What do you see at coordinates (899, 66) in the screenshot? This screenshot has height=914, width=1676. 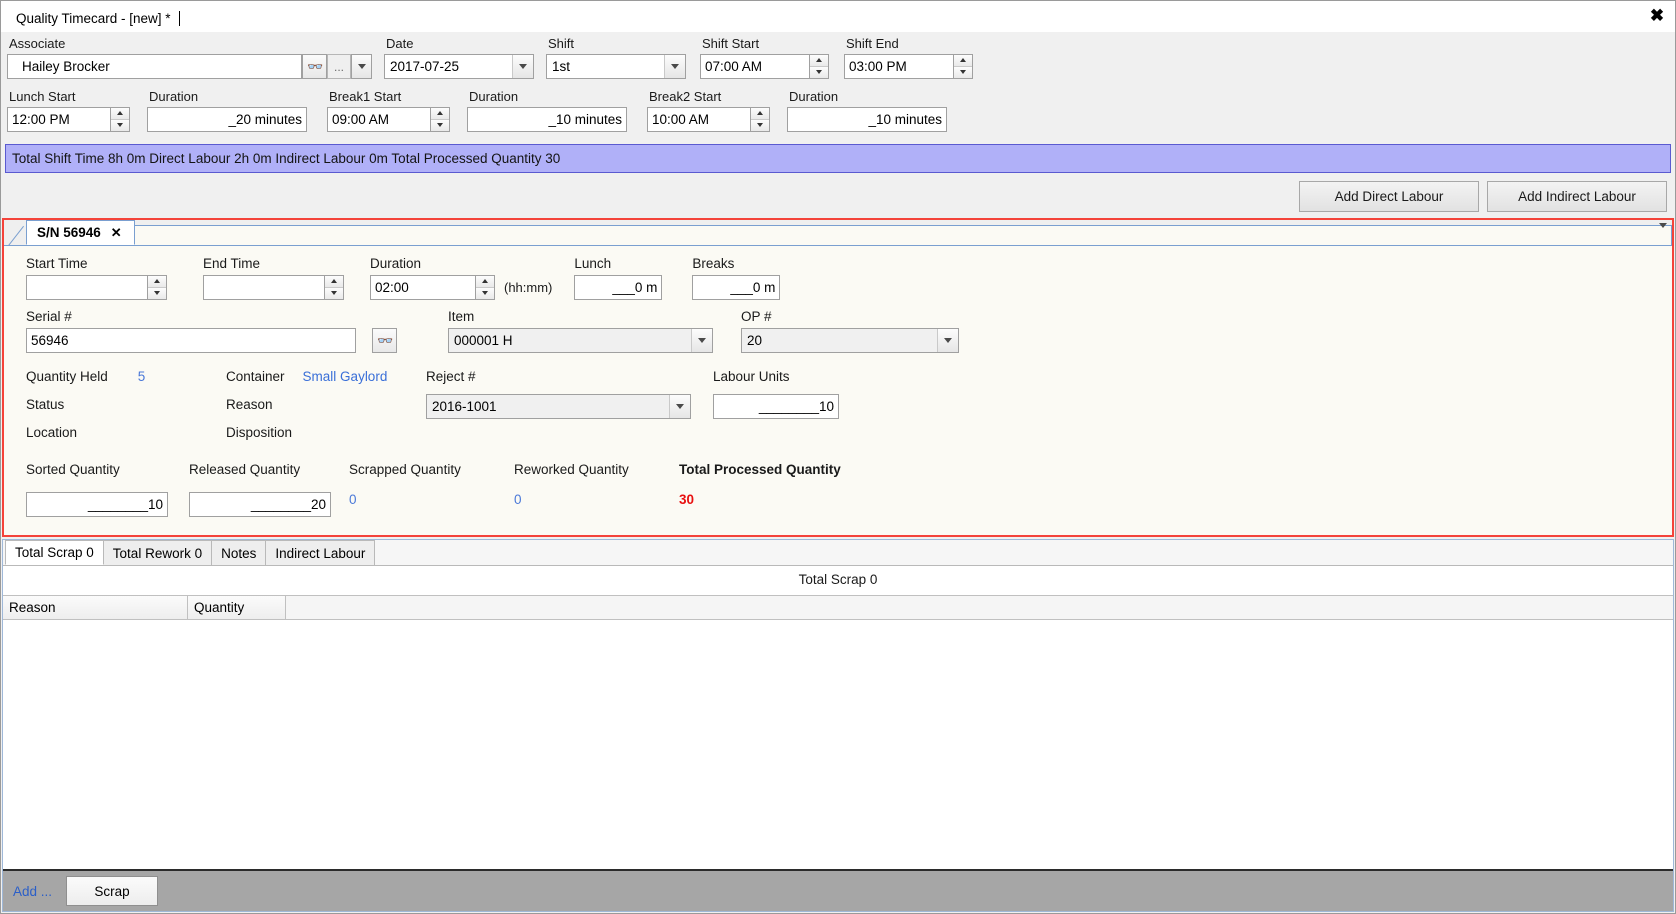 I see `shift-end-input` at bounding box center [899, 66].